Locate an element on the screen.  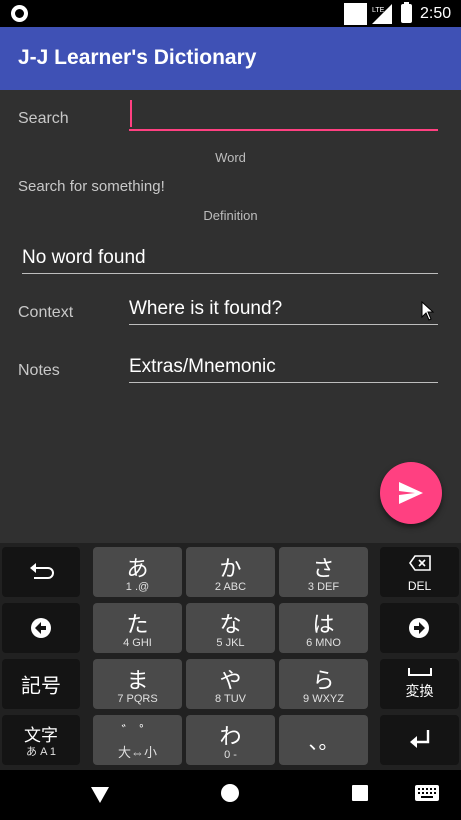
key-label: わ is located at coordinates (230, 736).